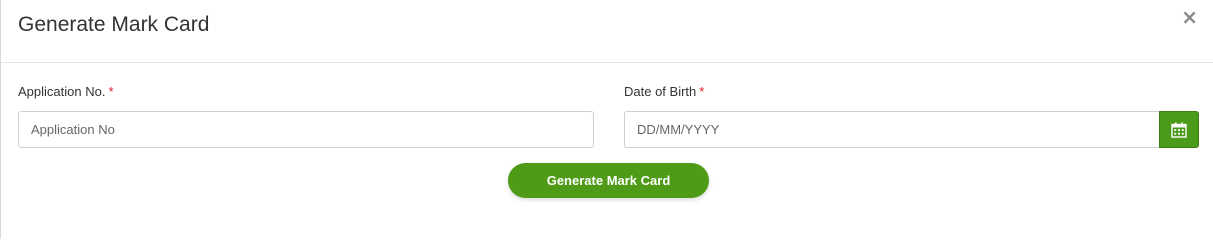  I want to click on generate-mark-card-button: Generate Mark Card, so click(608, 180).